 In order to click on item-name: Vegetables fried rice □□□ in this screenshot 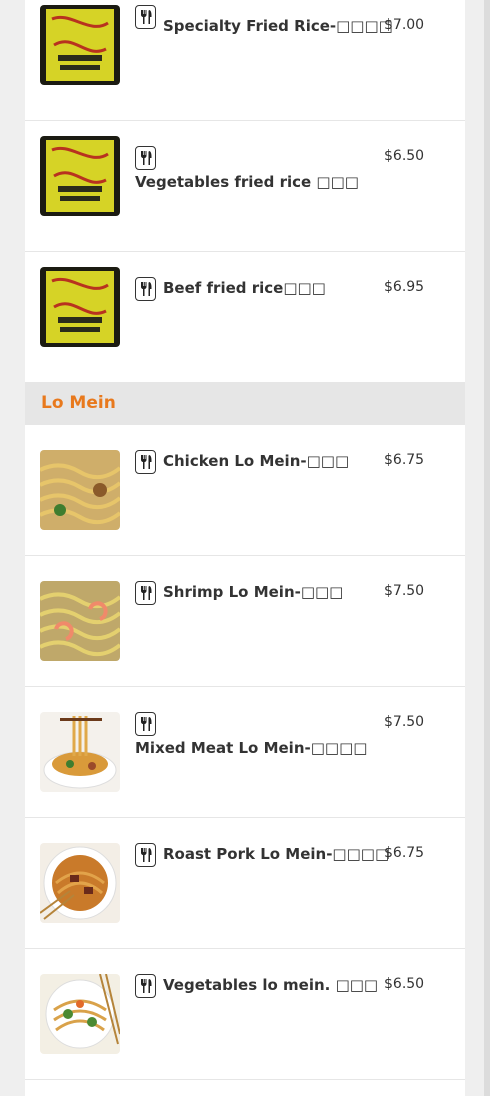, I will do `click(247, 182)`.